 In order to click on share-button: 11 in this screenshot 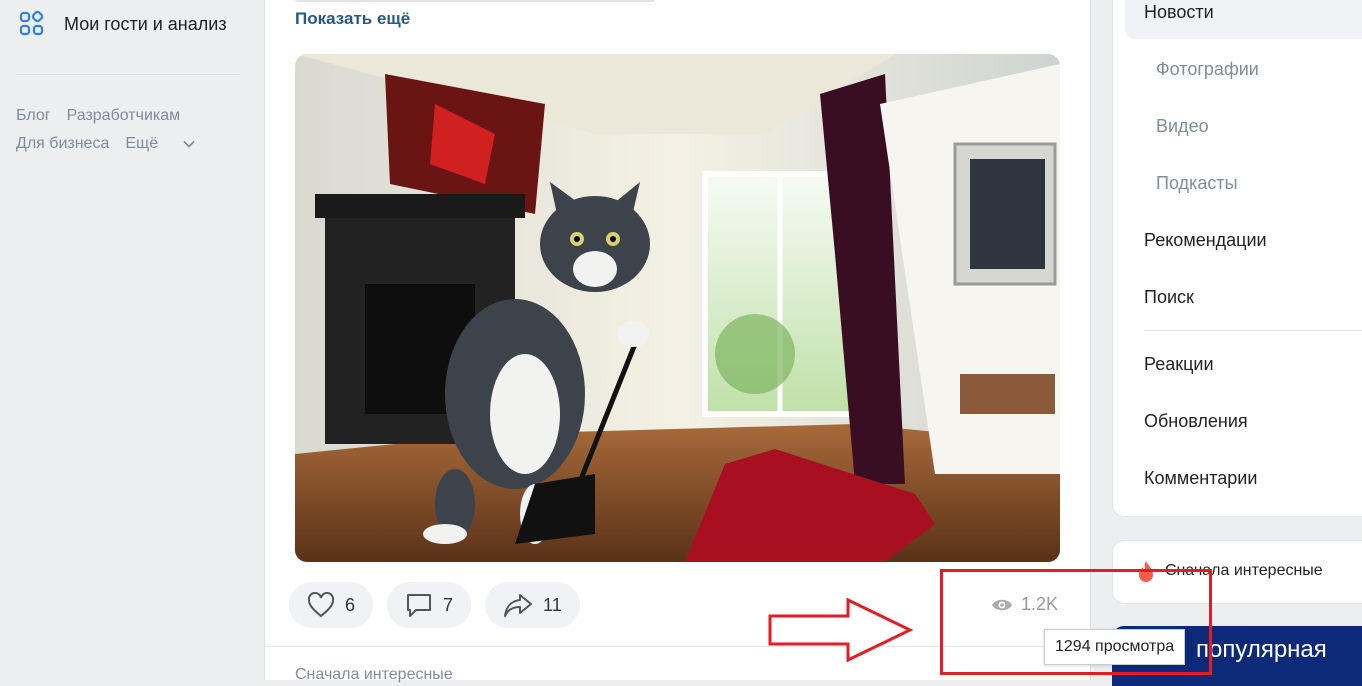, I will do `click(532, 605)`.